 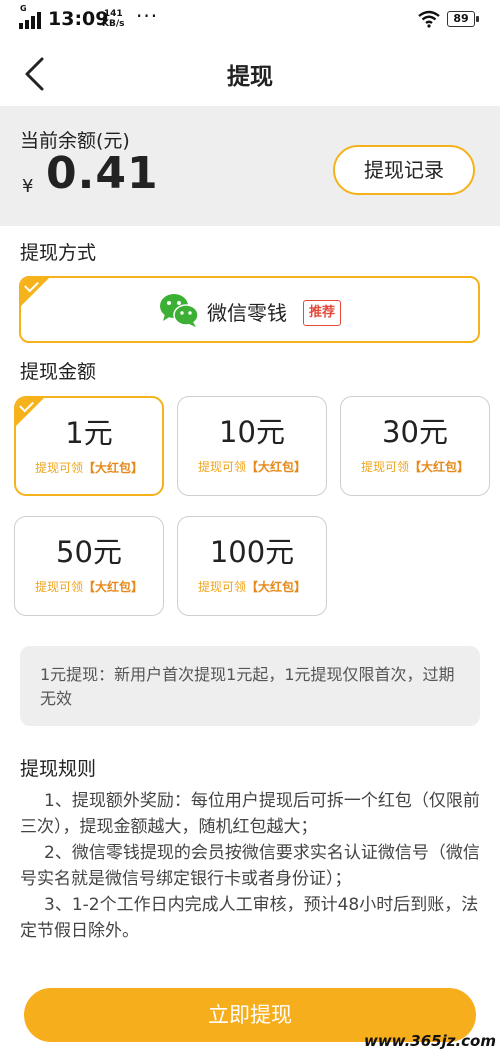 I want to click on balance-amount: 0.41, so click(x=102, y=173).